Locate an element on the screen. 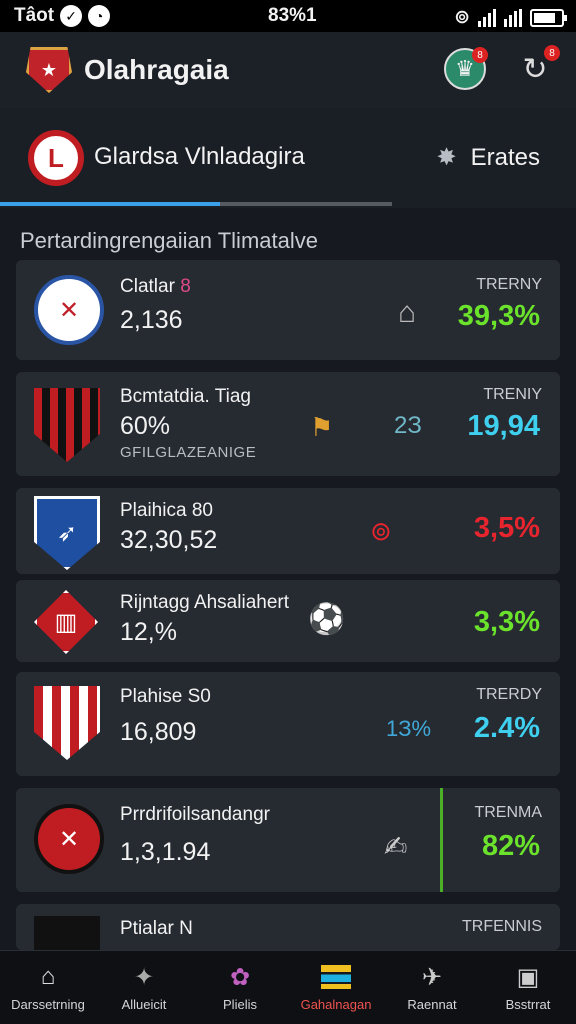 Image resolution: width=576 pixels, height=1024 pixels. team-name: Plaihica 80 is located at coordinates (166, 510).